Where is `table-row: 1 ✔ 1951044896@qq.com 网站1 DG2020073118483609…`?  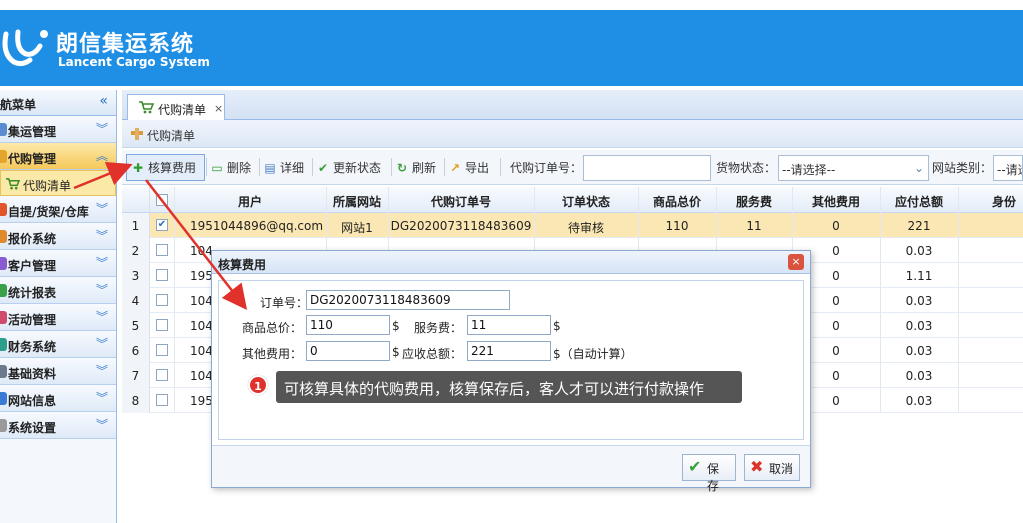
table-row: 1 ✔ 1951044896@qq.com 网站1 DG2020073118483609… is located at coordinates (572, 225).